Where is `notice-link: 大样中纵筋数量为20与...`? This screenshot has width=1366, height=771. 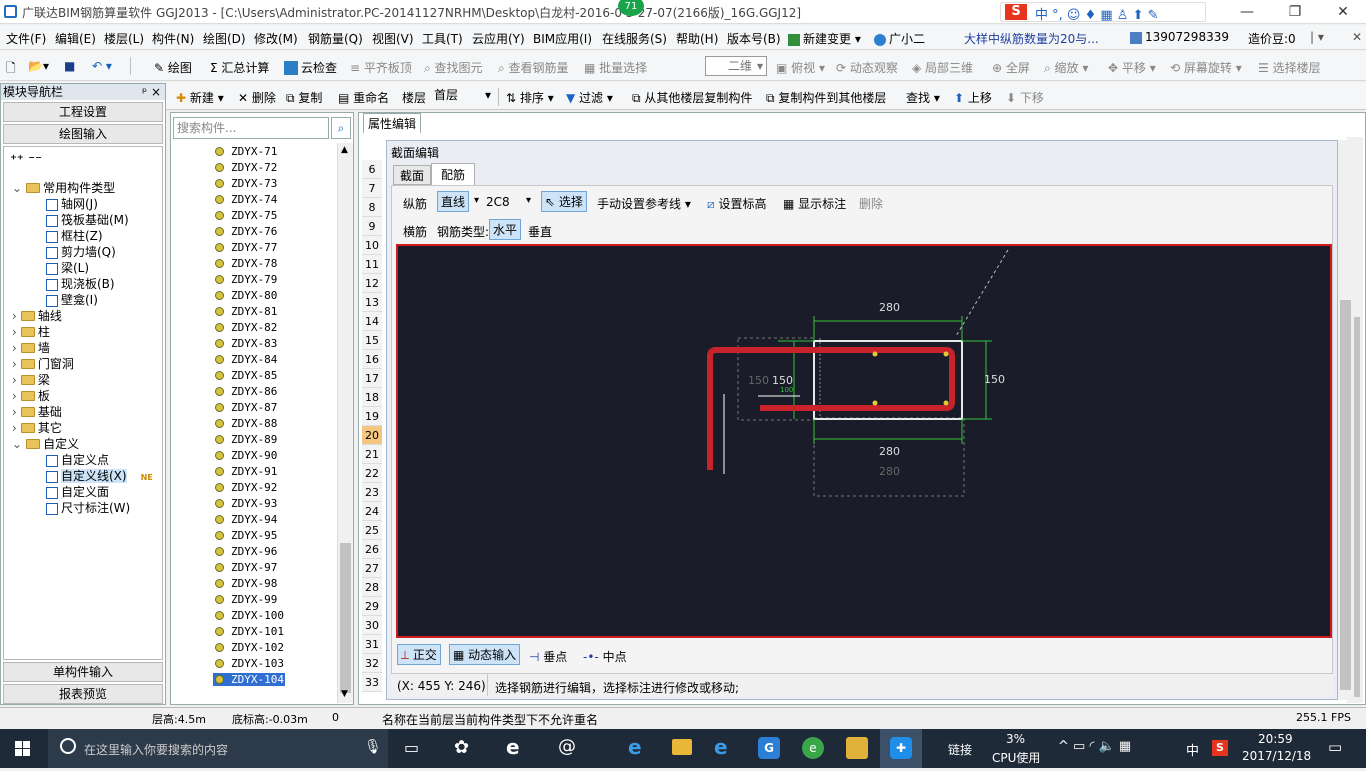
notice-link: 大样中纵筋数量为20与... is located at coordinates (1031, 38).